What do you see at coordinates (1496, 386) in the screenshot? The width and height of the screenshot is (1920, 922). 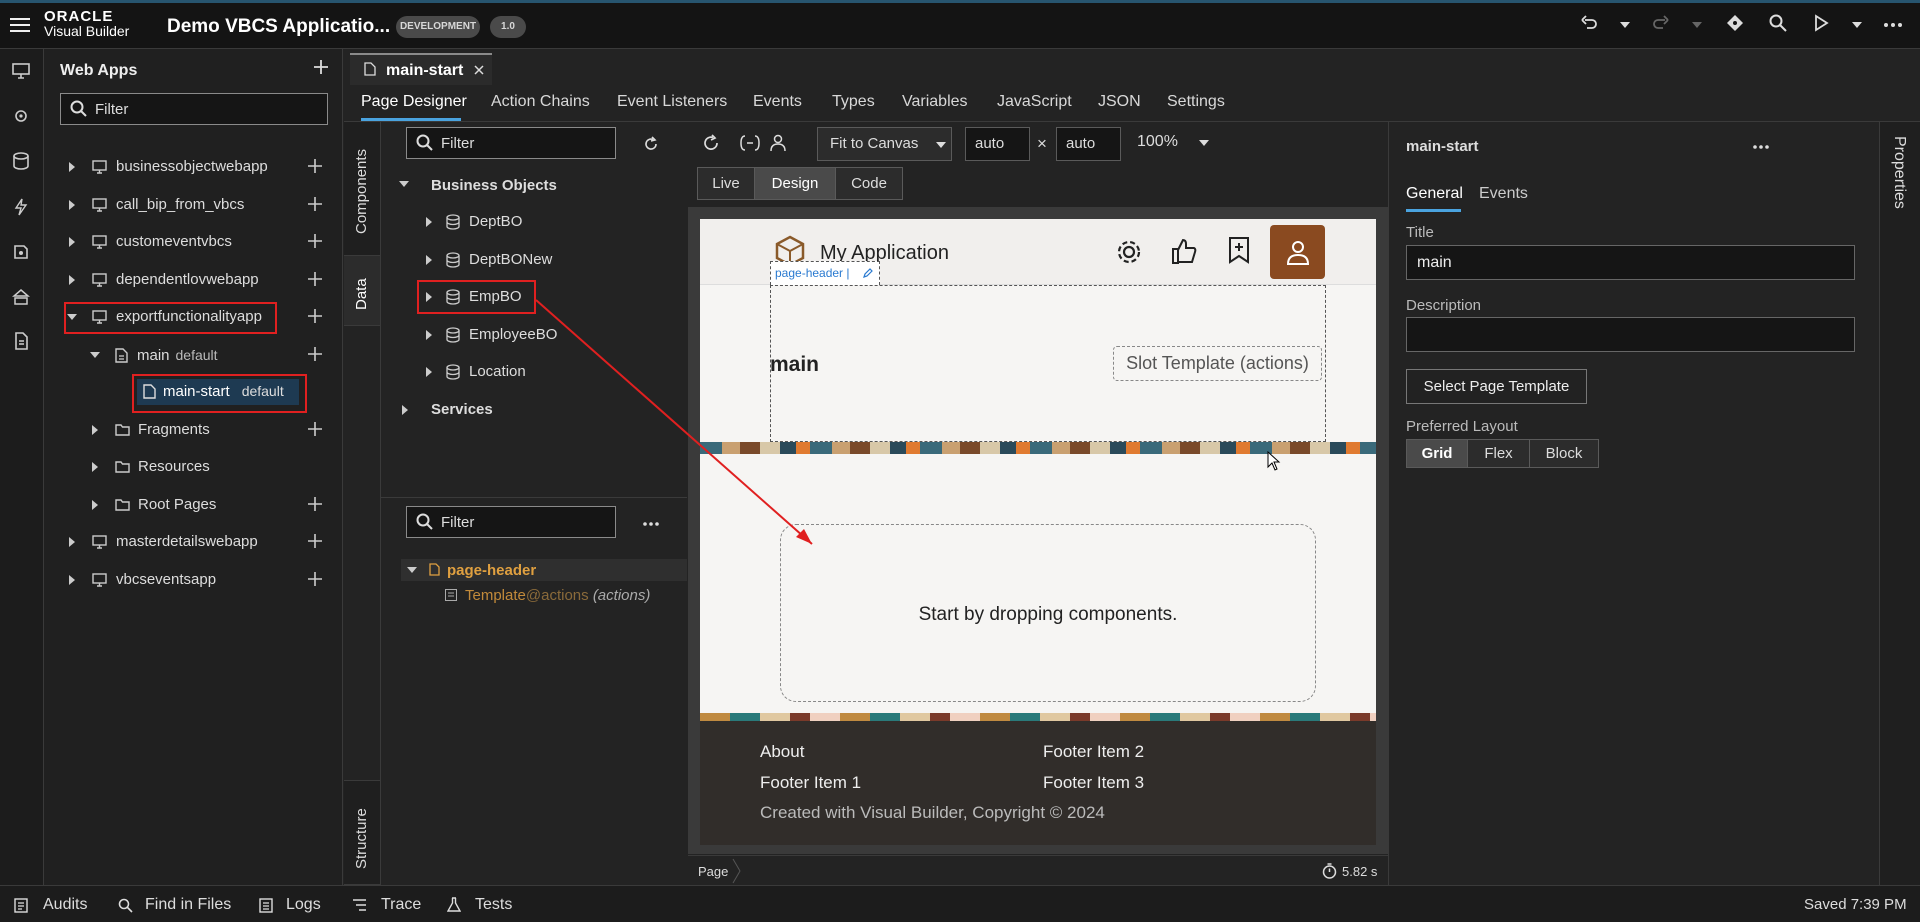 I see `select-page-template-button: Select Page Template` at bounding box center [1496, 386].